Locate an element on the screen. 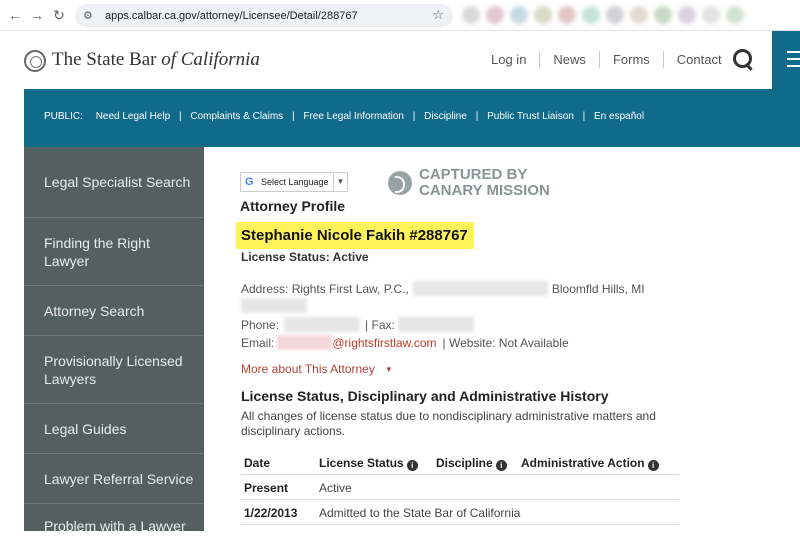 The width and height of the screenshot is (800, 554). phone-fax-row: Phone: | Fax: is located at coordinates (357, 324).